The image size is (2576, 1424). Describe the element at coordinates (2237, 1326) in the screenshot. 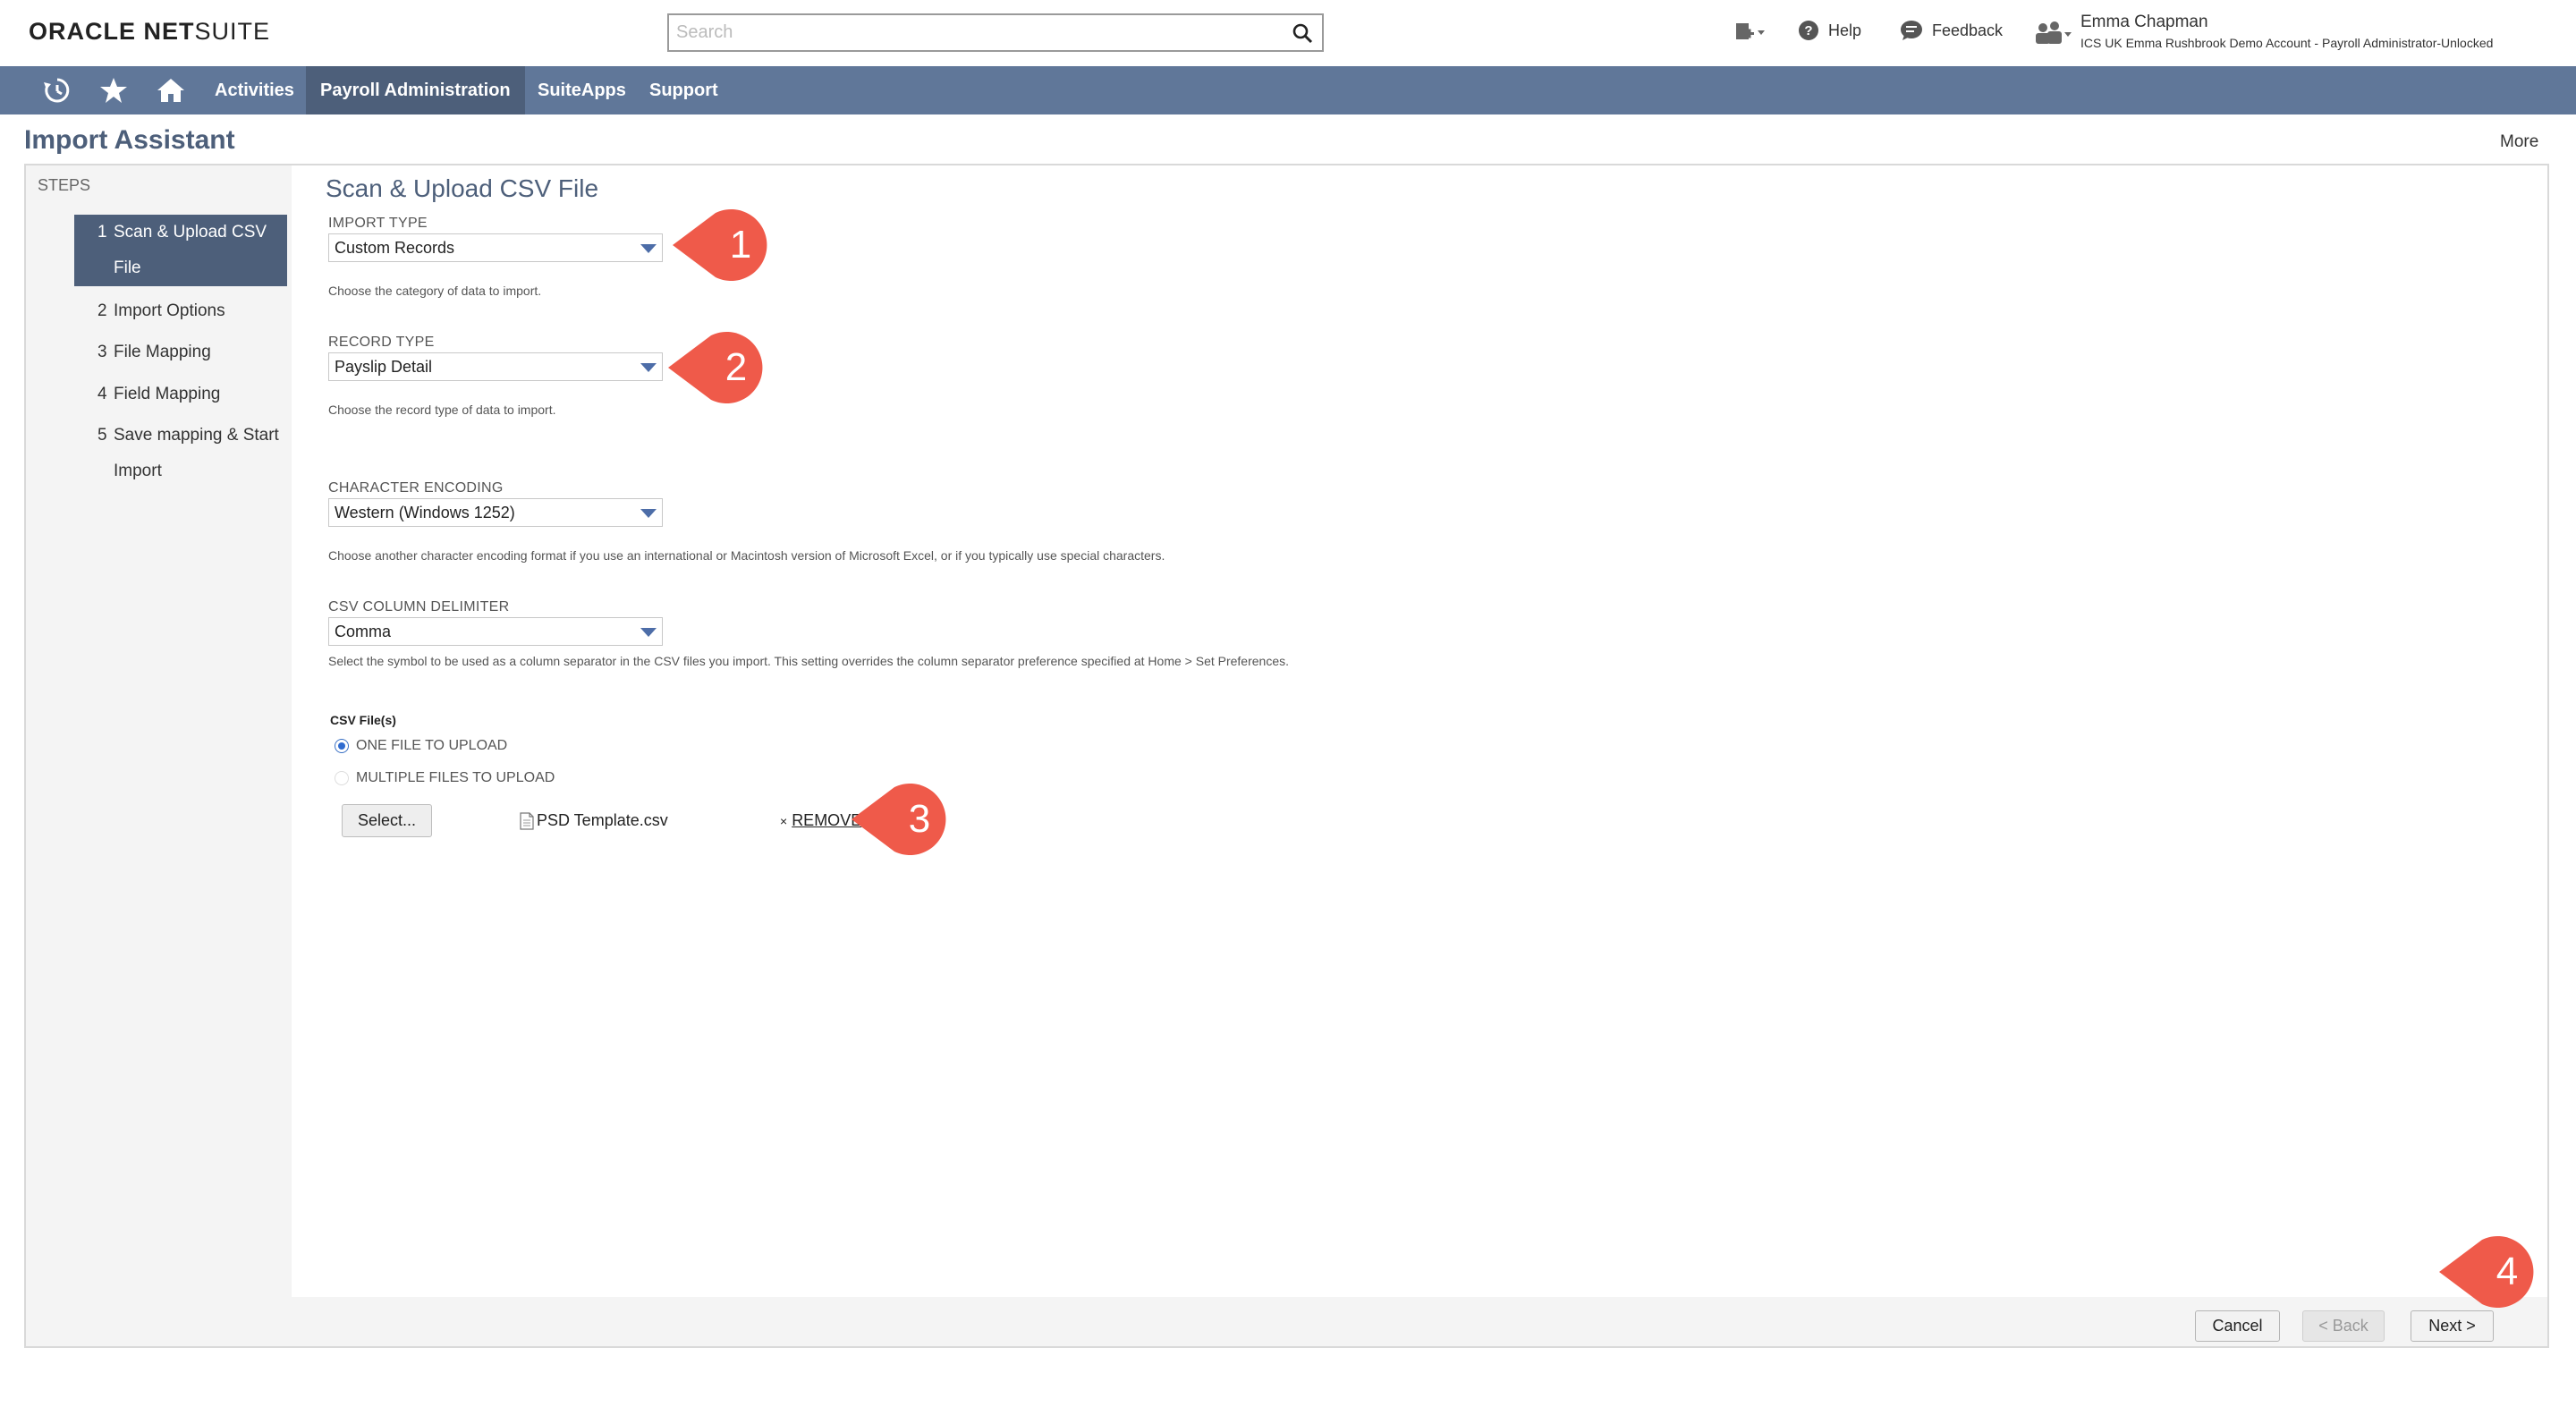

I see `cancel-button: Cancel` at that location.